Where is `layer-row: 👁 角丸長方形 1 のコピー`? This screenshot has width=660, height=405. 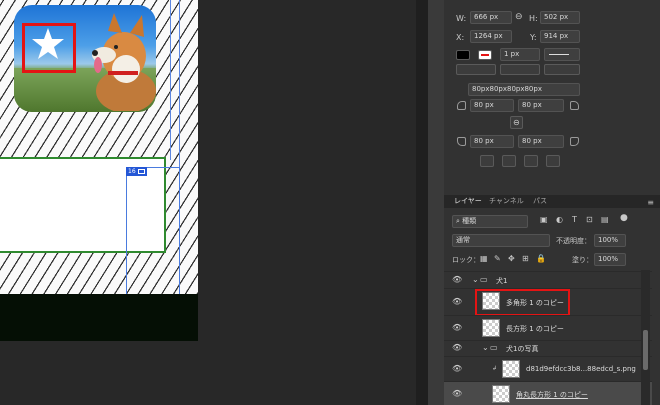 layer-row: 👁 角丸長方形 1 のコピー is located at coordinates (548, 393).